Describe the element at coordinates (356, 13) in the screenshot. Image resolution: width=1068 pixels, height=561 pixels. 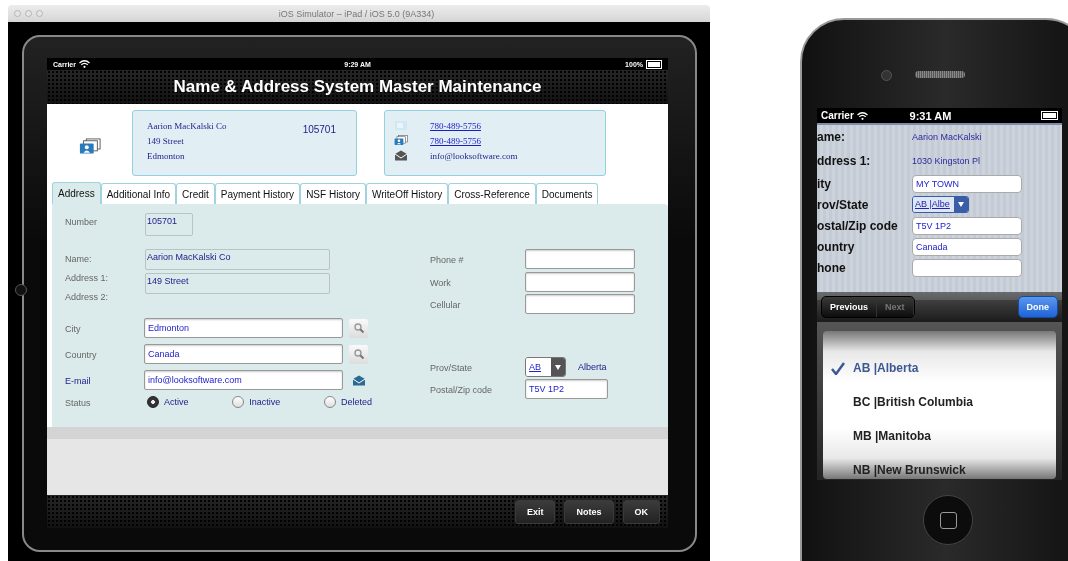
I see `window-title: iOS Simulator – iPad / iOS 5.0 (9A334)` at that location.